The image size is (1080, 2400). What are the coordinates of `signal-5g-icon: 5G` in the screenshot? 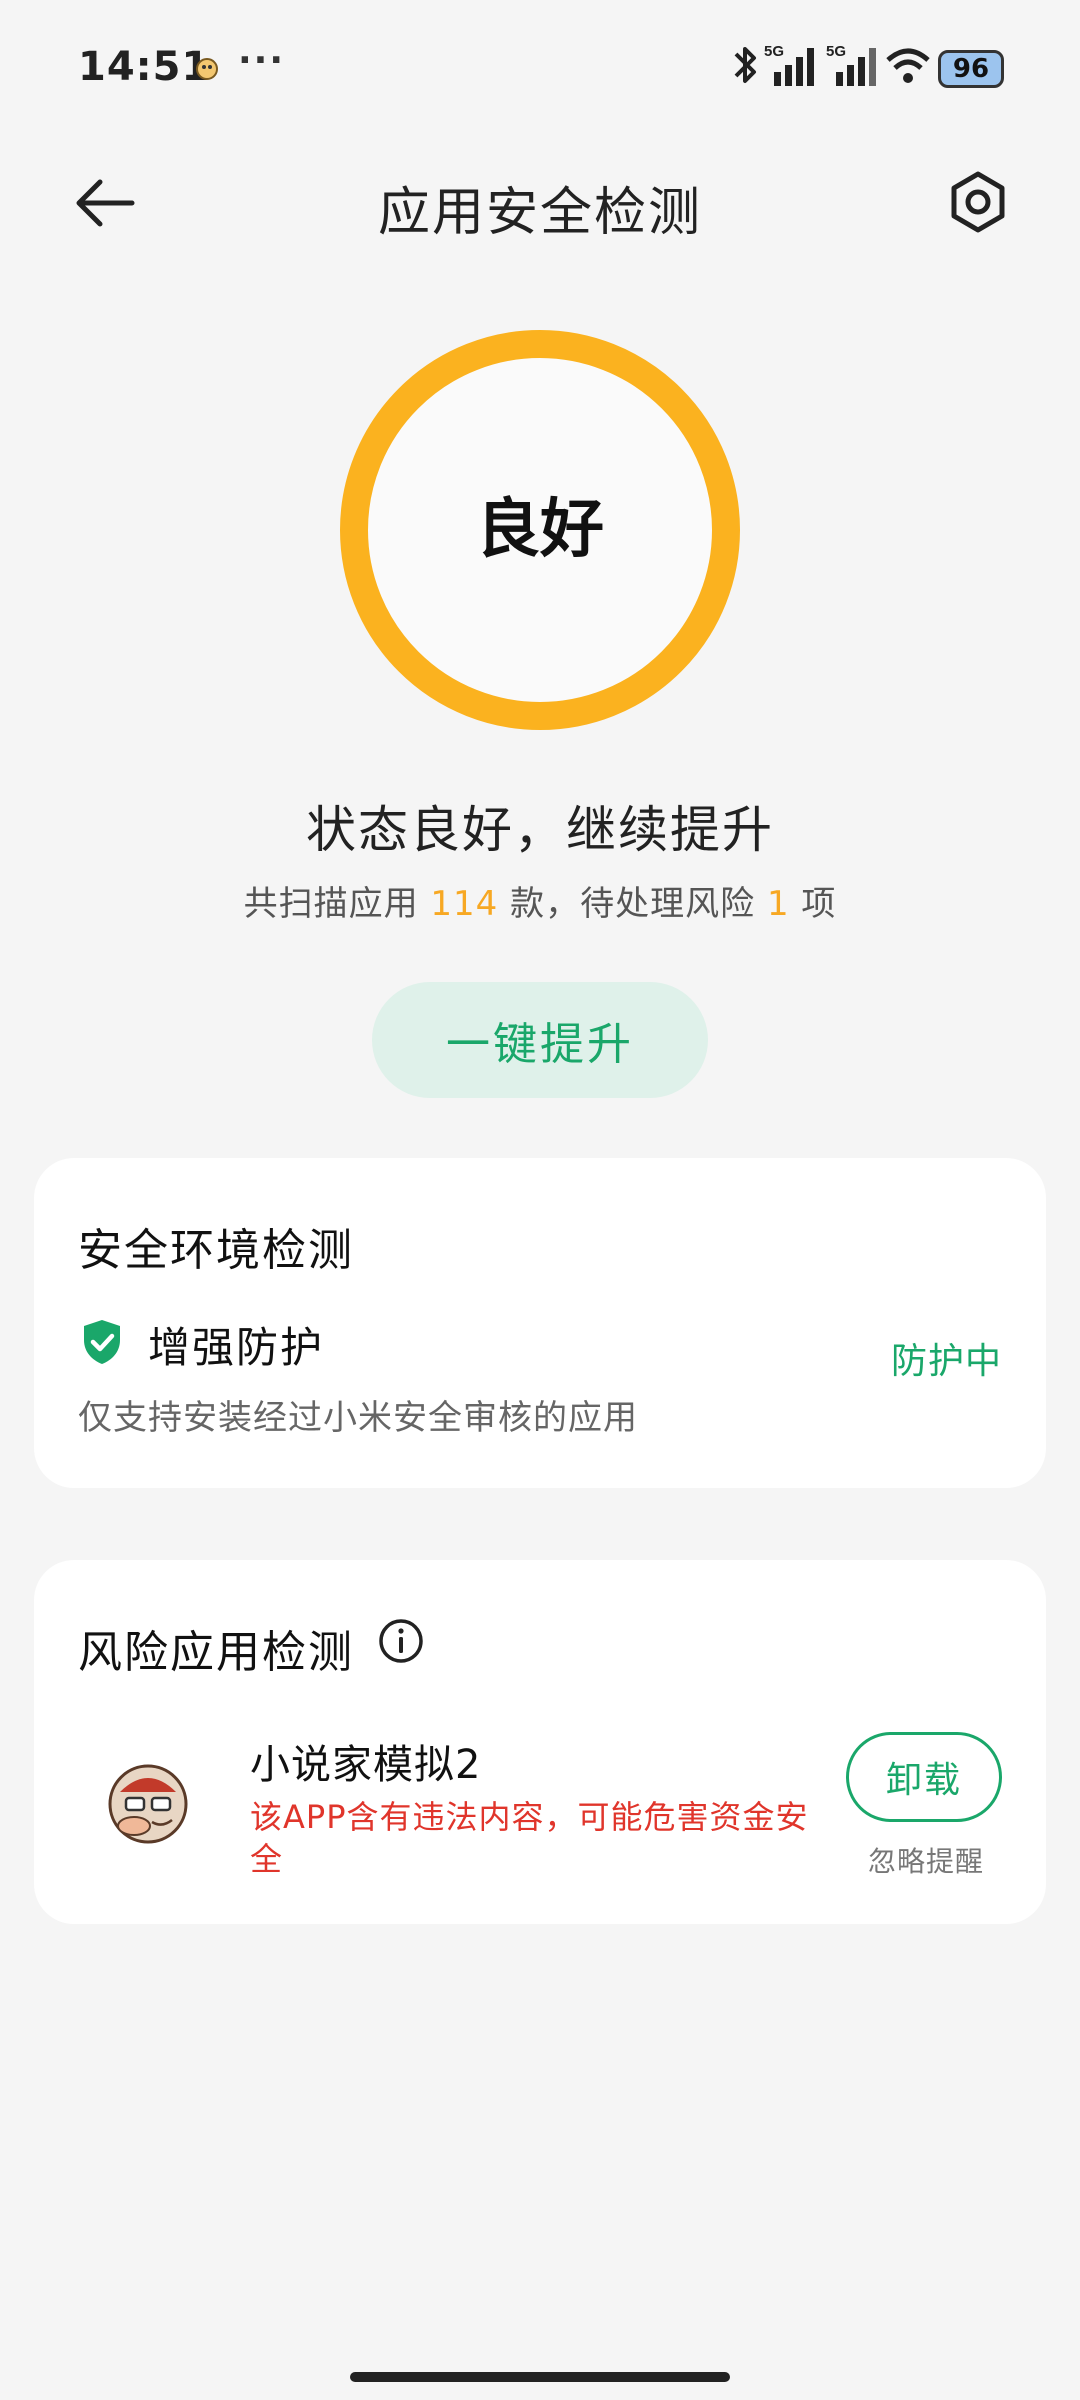 It's located at (789, 64).